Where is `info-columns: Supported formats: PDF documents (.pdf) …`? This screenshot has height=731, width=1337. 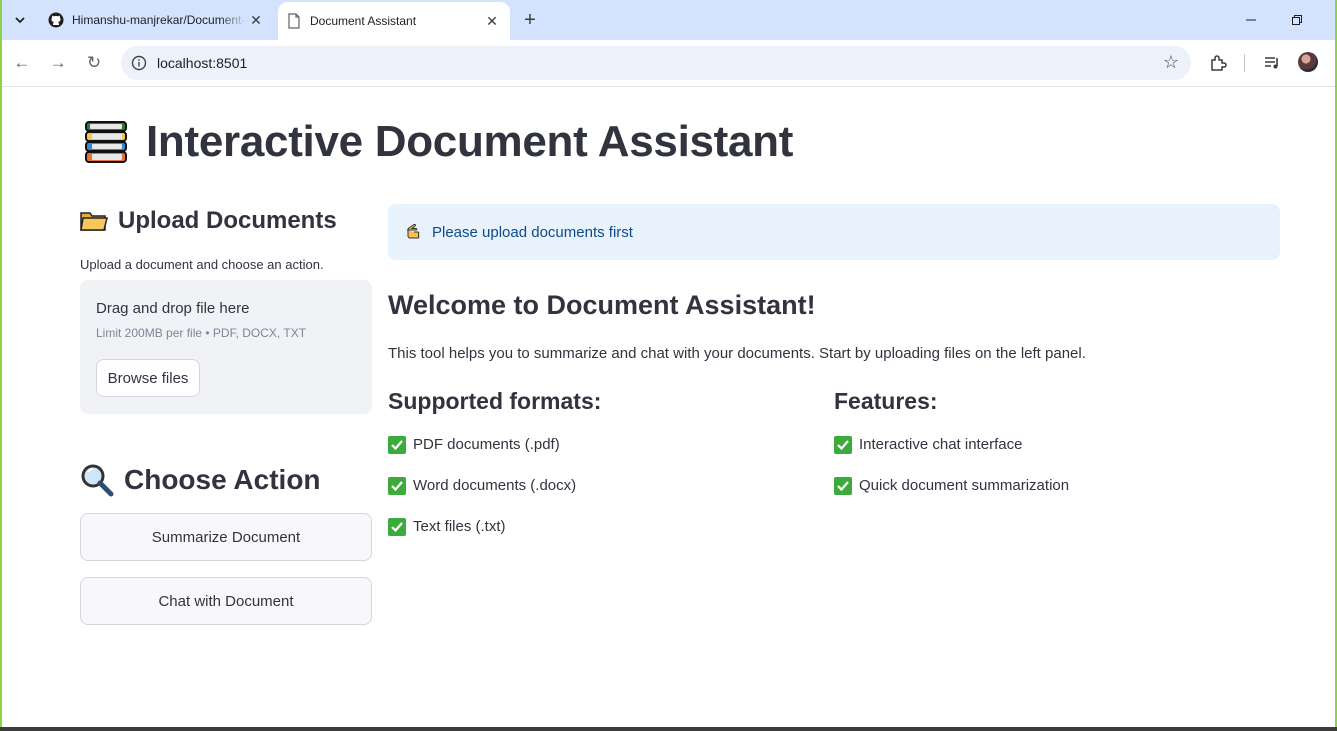 info-columns: Supported formats: PDF documents (.pdf) … is located at coordinates (834, 463).